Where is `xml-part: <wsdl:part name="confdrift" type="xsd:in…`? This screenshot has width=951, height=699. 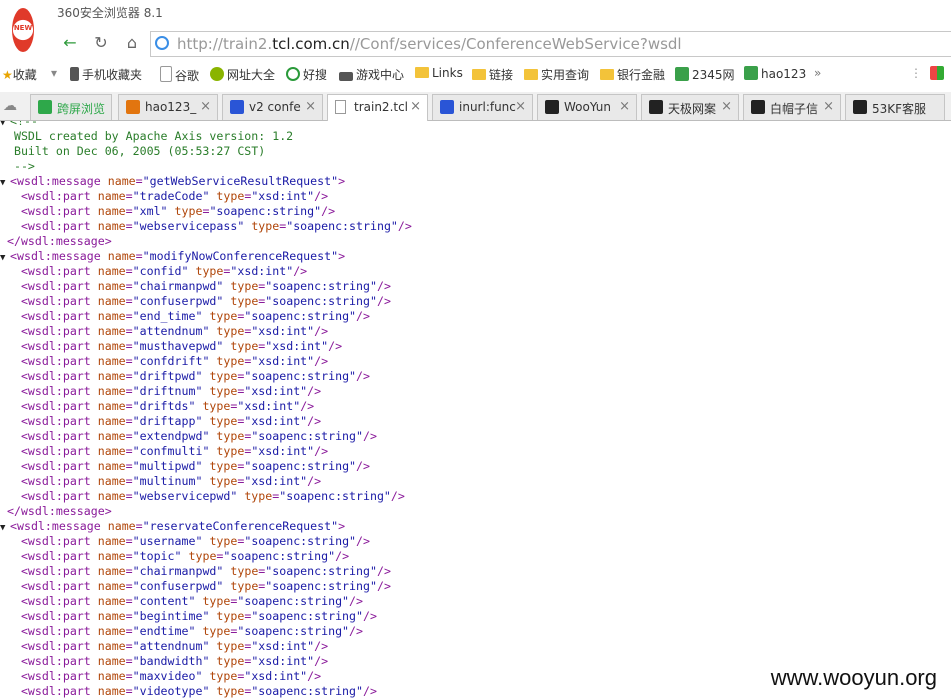 xml-part: <wsdl:part name="confdrift" type="xsd:in… is located at coordinates (174, 361).